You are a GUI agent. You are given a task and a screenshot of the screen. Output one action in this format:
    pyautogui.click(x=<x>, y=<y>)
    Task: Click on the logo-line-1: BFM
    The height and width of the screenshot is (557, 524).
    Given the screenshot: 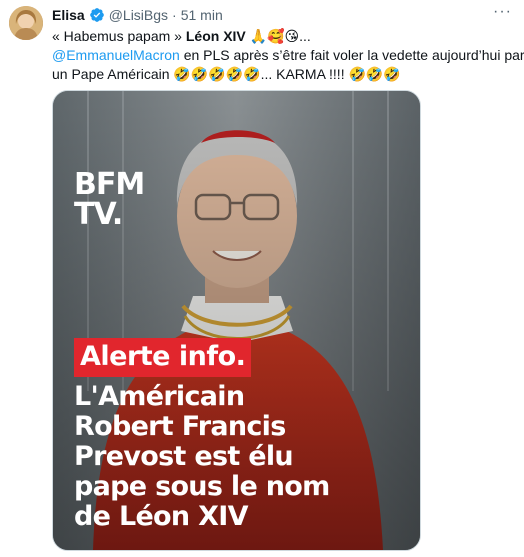 What is the action you would take?
    pyautogui.click(x=109, y=184)
    